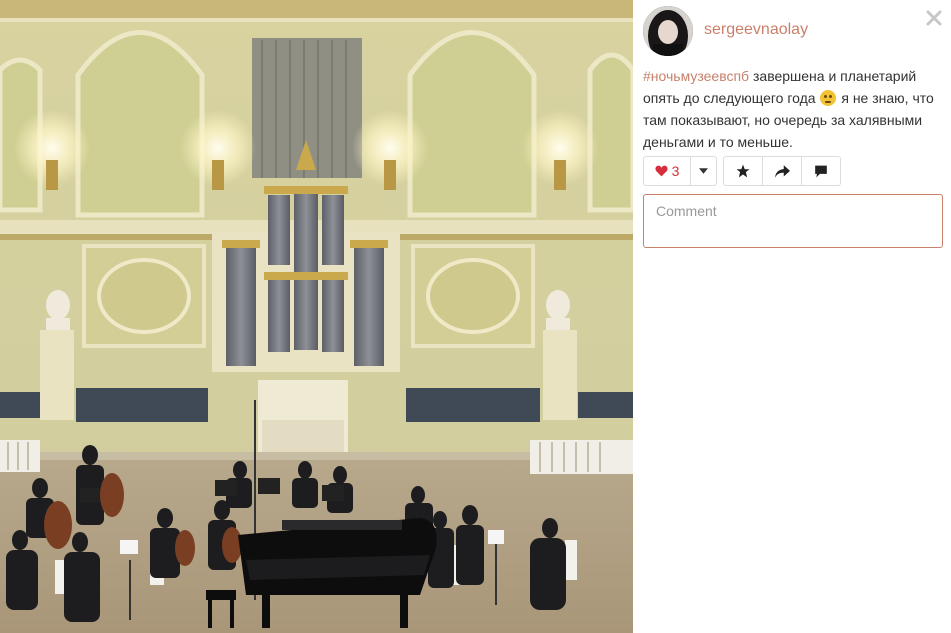  I want to click on caret-down-icon, so click(703, 171).